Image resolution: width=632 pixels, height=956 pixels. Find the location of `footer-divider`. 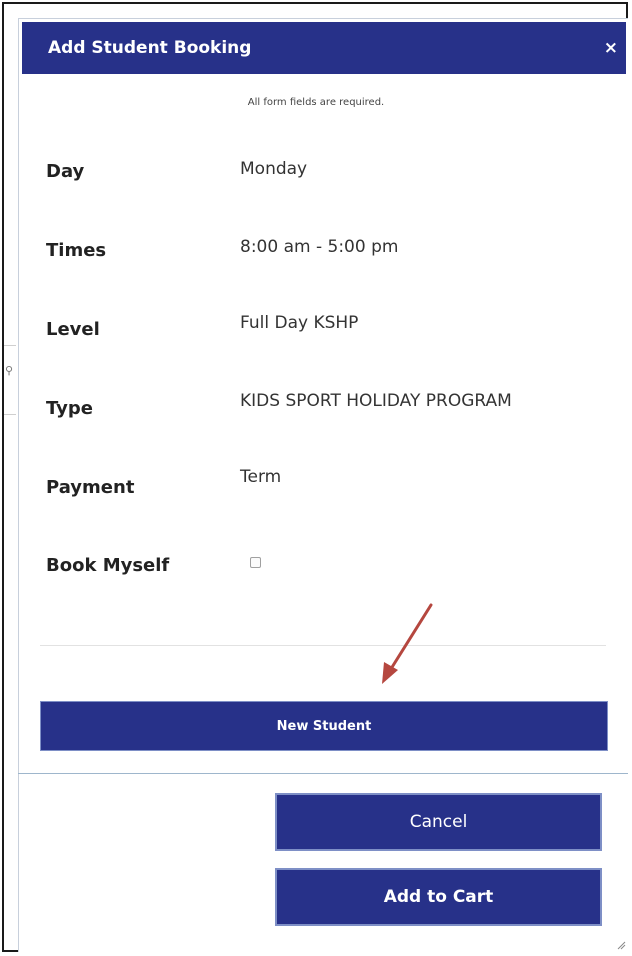

footer-divider is located at coordinates (323, 773).